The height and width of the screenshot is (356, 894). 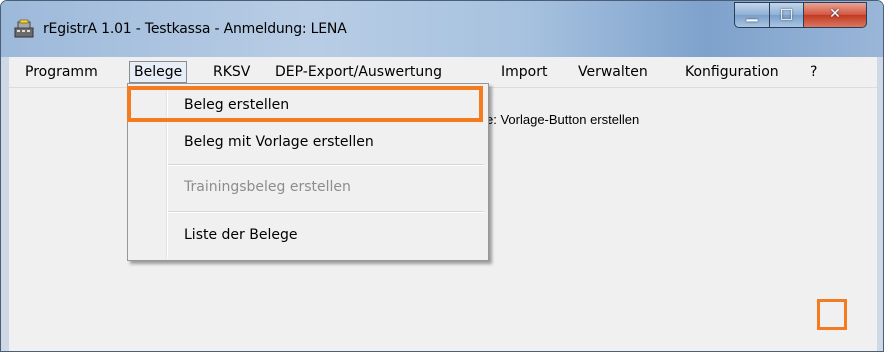 What do you see at coordinates (158, 72) in the screenshot?
I see `menu-belege: Belege` at bounding box center [158, 72].